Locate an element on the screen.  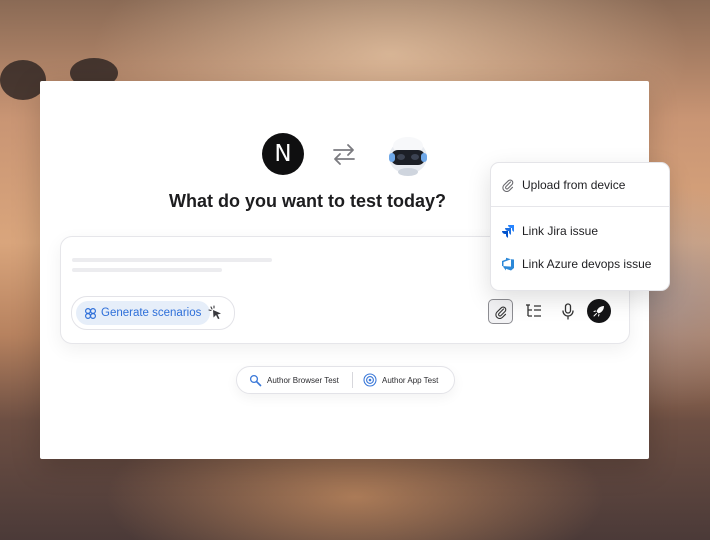
link-azure-devops-item: Link Azure devops issue is located at coordinates (576, 264).